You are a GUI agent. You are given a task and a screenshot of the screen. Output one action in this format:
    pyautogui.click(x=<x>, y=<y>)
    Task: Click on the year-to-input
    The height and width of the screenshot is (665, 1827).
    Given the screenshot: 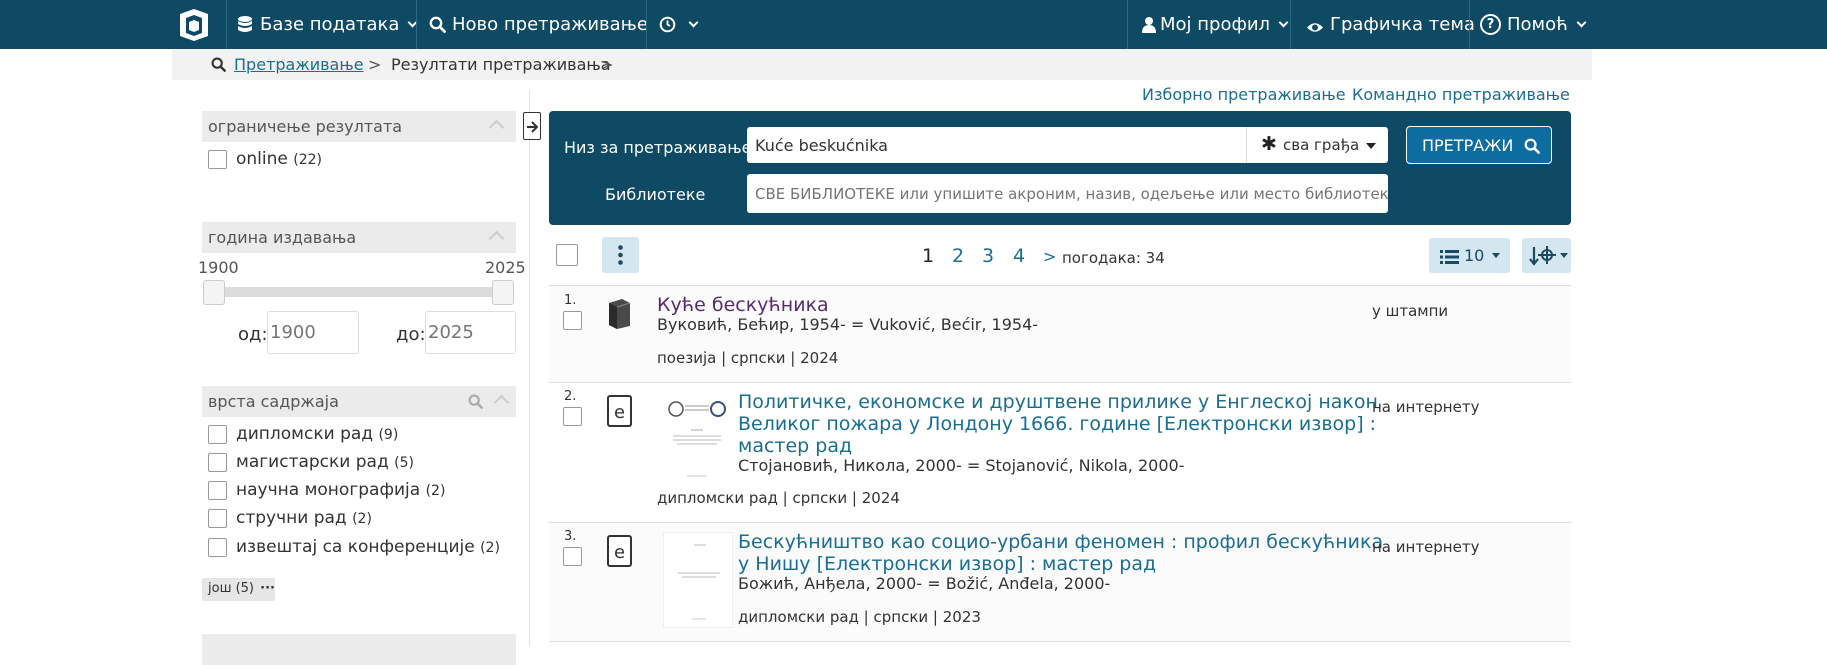 What is the action you would take?
    pyautogui.click(x=470, y=332)
    